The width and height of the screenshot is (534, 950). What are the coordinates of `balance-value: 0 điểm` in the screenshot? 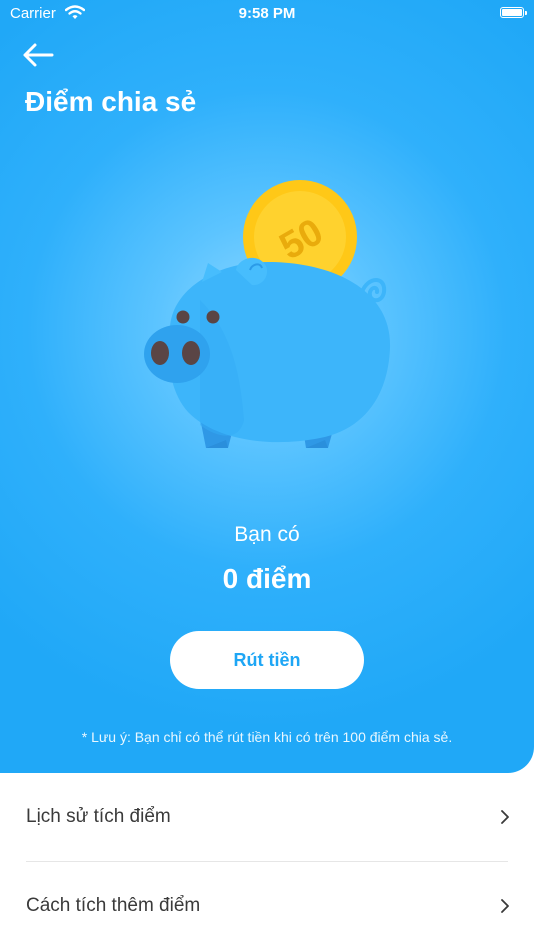 It's located at (267, 578).